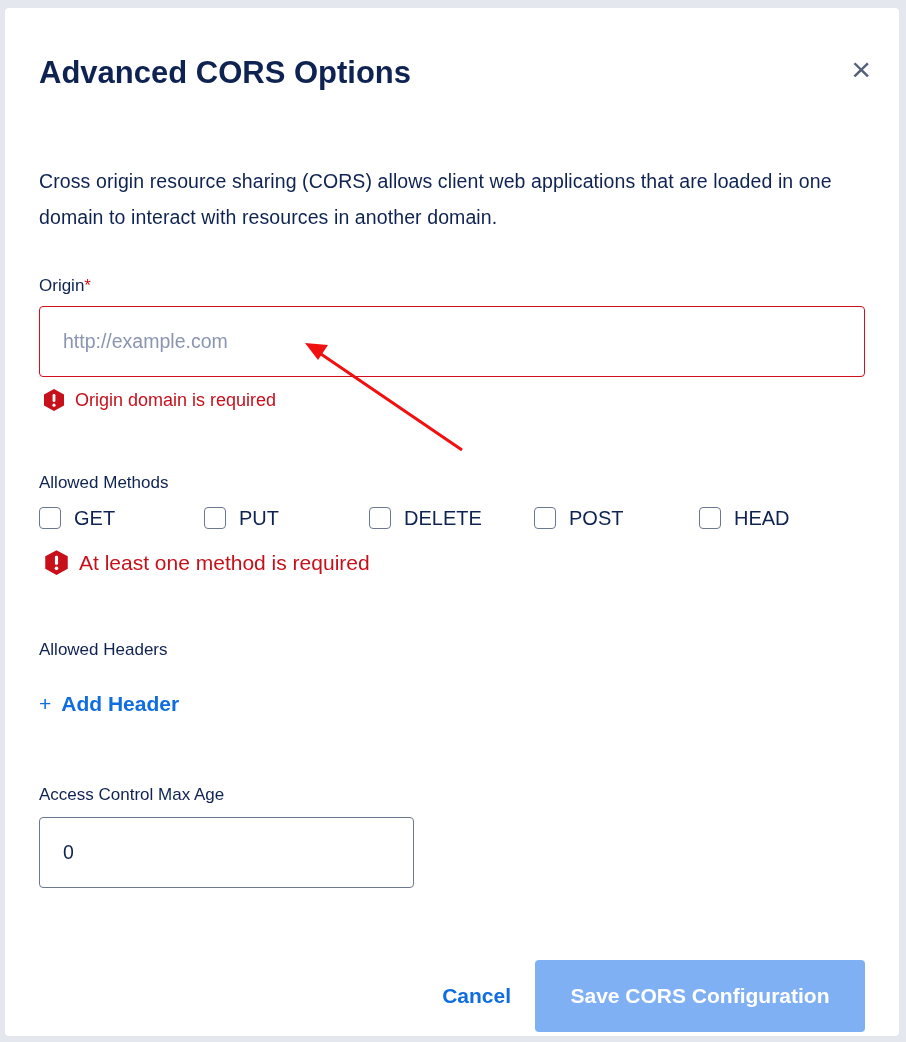 The image size is (906, 1042). What do you see at coordinates (132, 794) in the screenshot?
I see `field-label: Access Control Max Age` at bounding box center [132, 794].